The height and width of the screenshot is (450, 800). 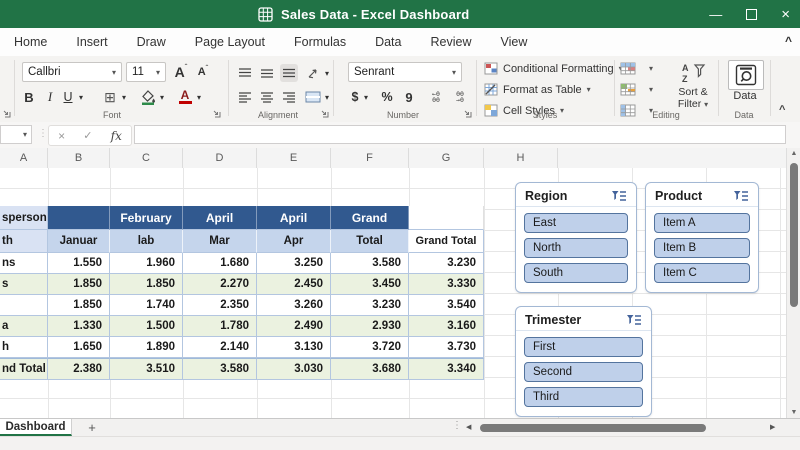 What do you see at coordinates (387, 97) in the screenshot?
I see `percent-style-button: %` at bounding box center [387, 97].